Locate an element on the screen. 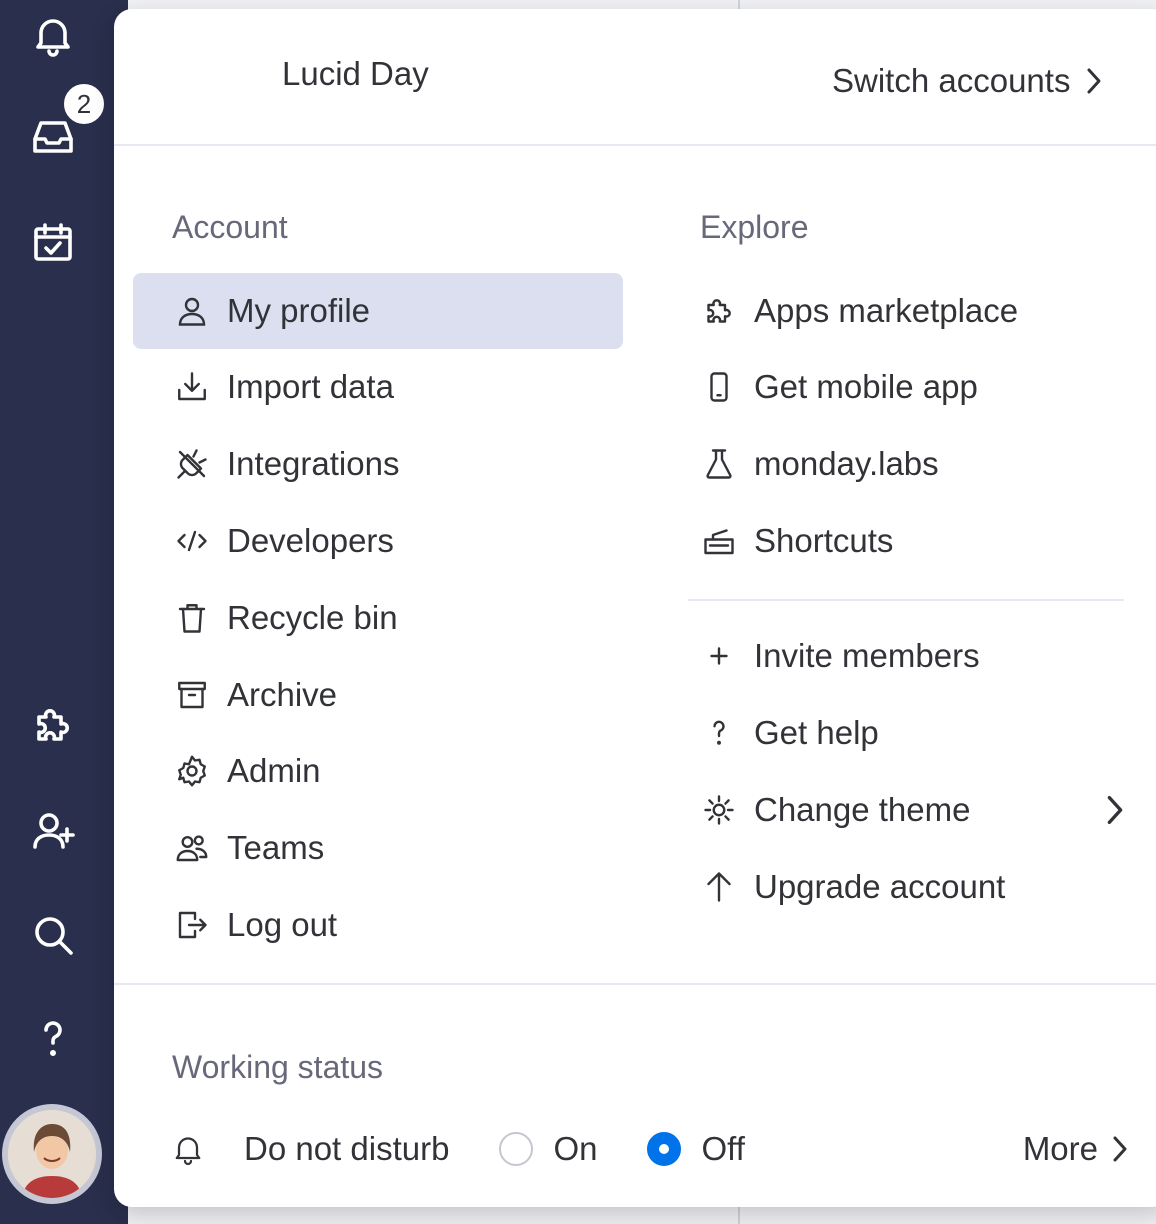 The image size is (1156, 1224). menu-item-label: Import data is located at coordinates (310, 386).